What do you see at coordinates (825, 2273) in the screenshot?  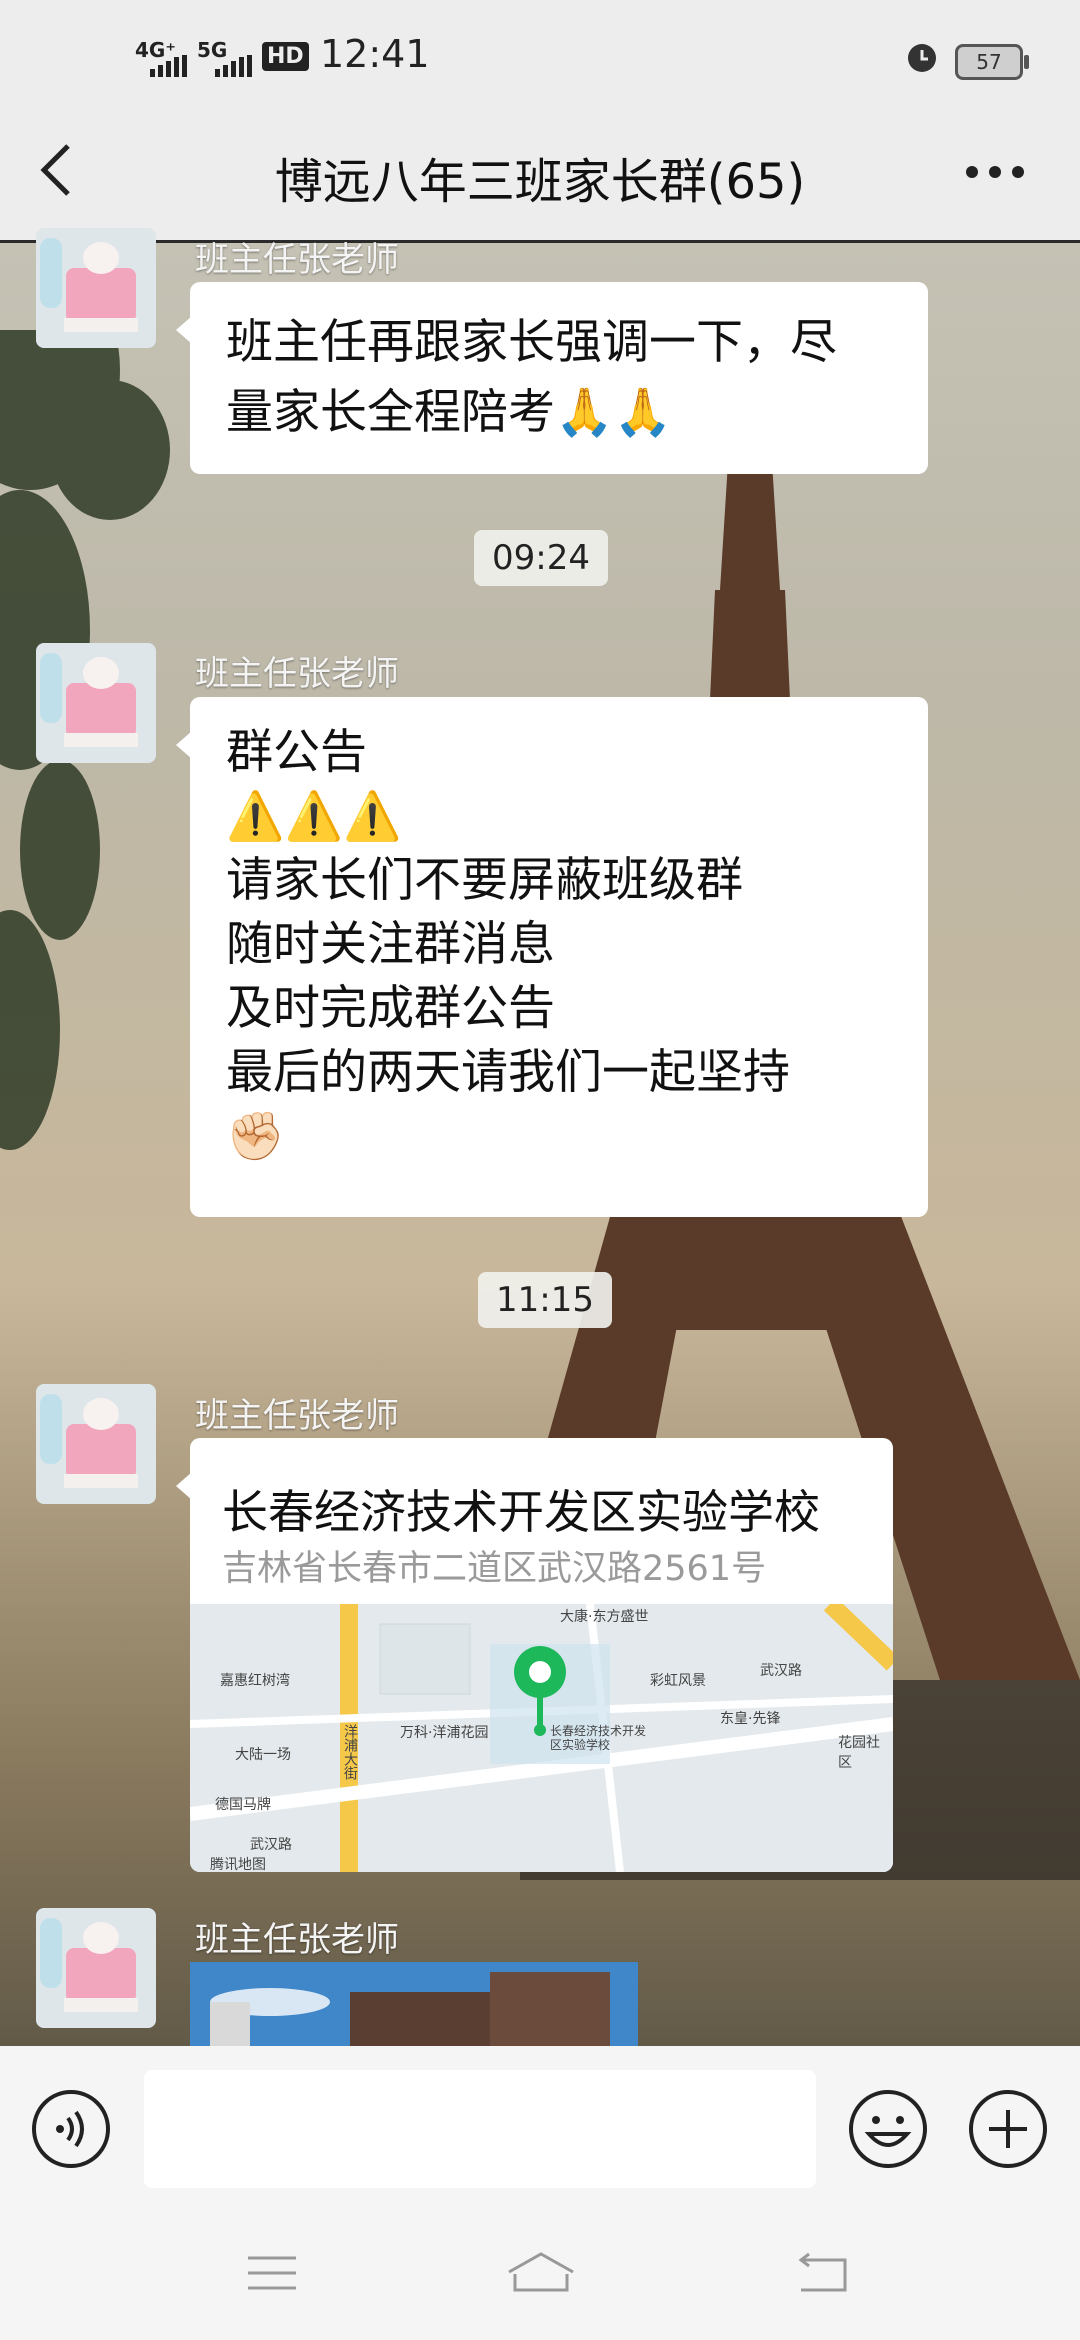 I see `back-nav-icon` at bounding box center [825, 2273].